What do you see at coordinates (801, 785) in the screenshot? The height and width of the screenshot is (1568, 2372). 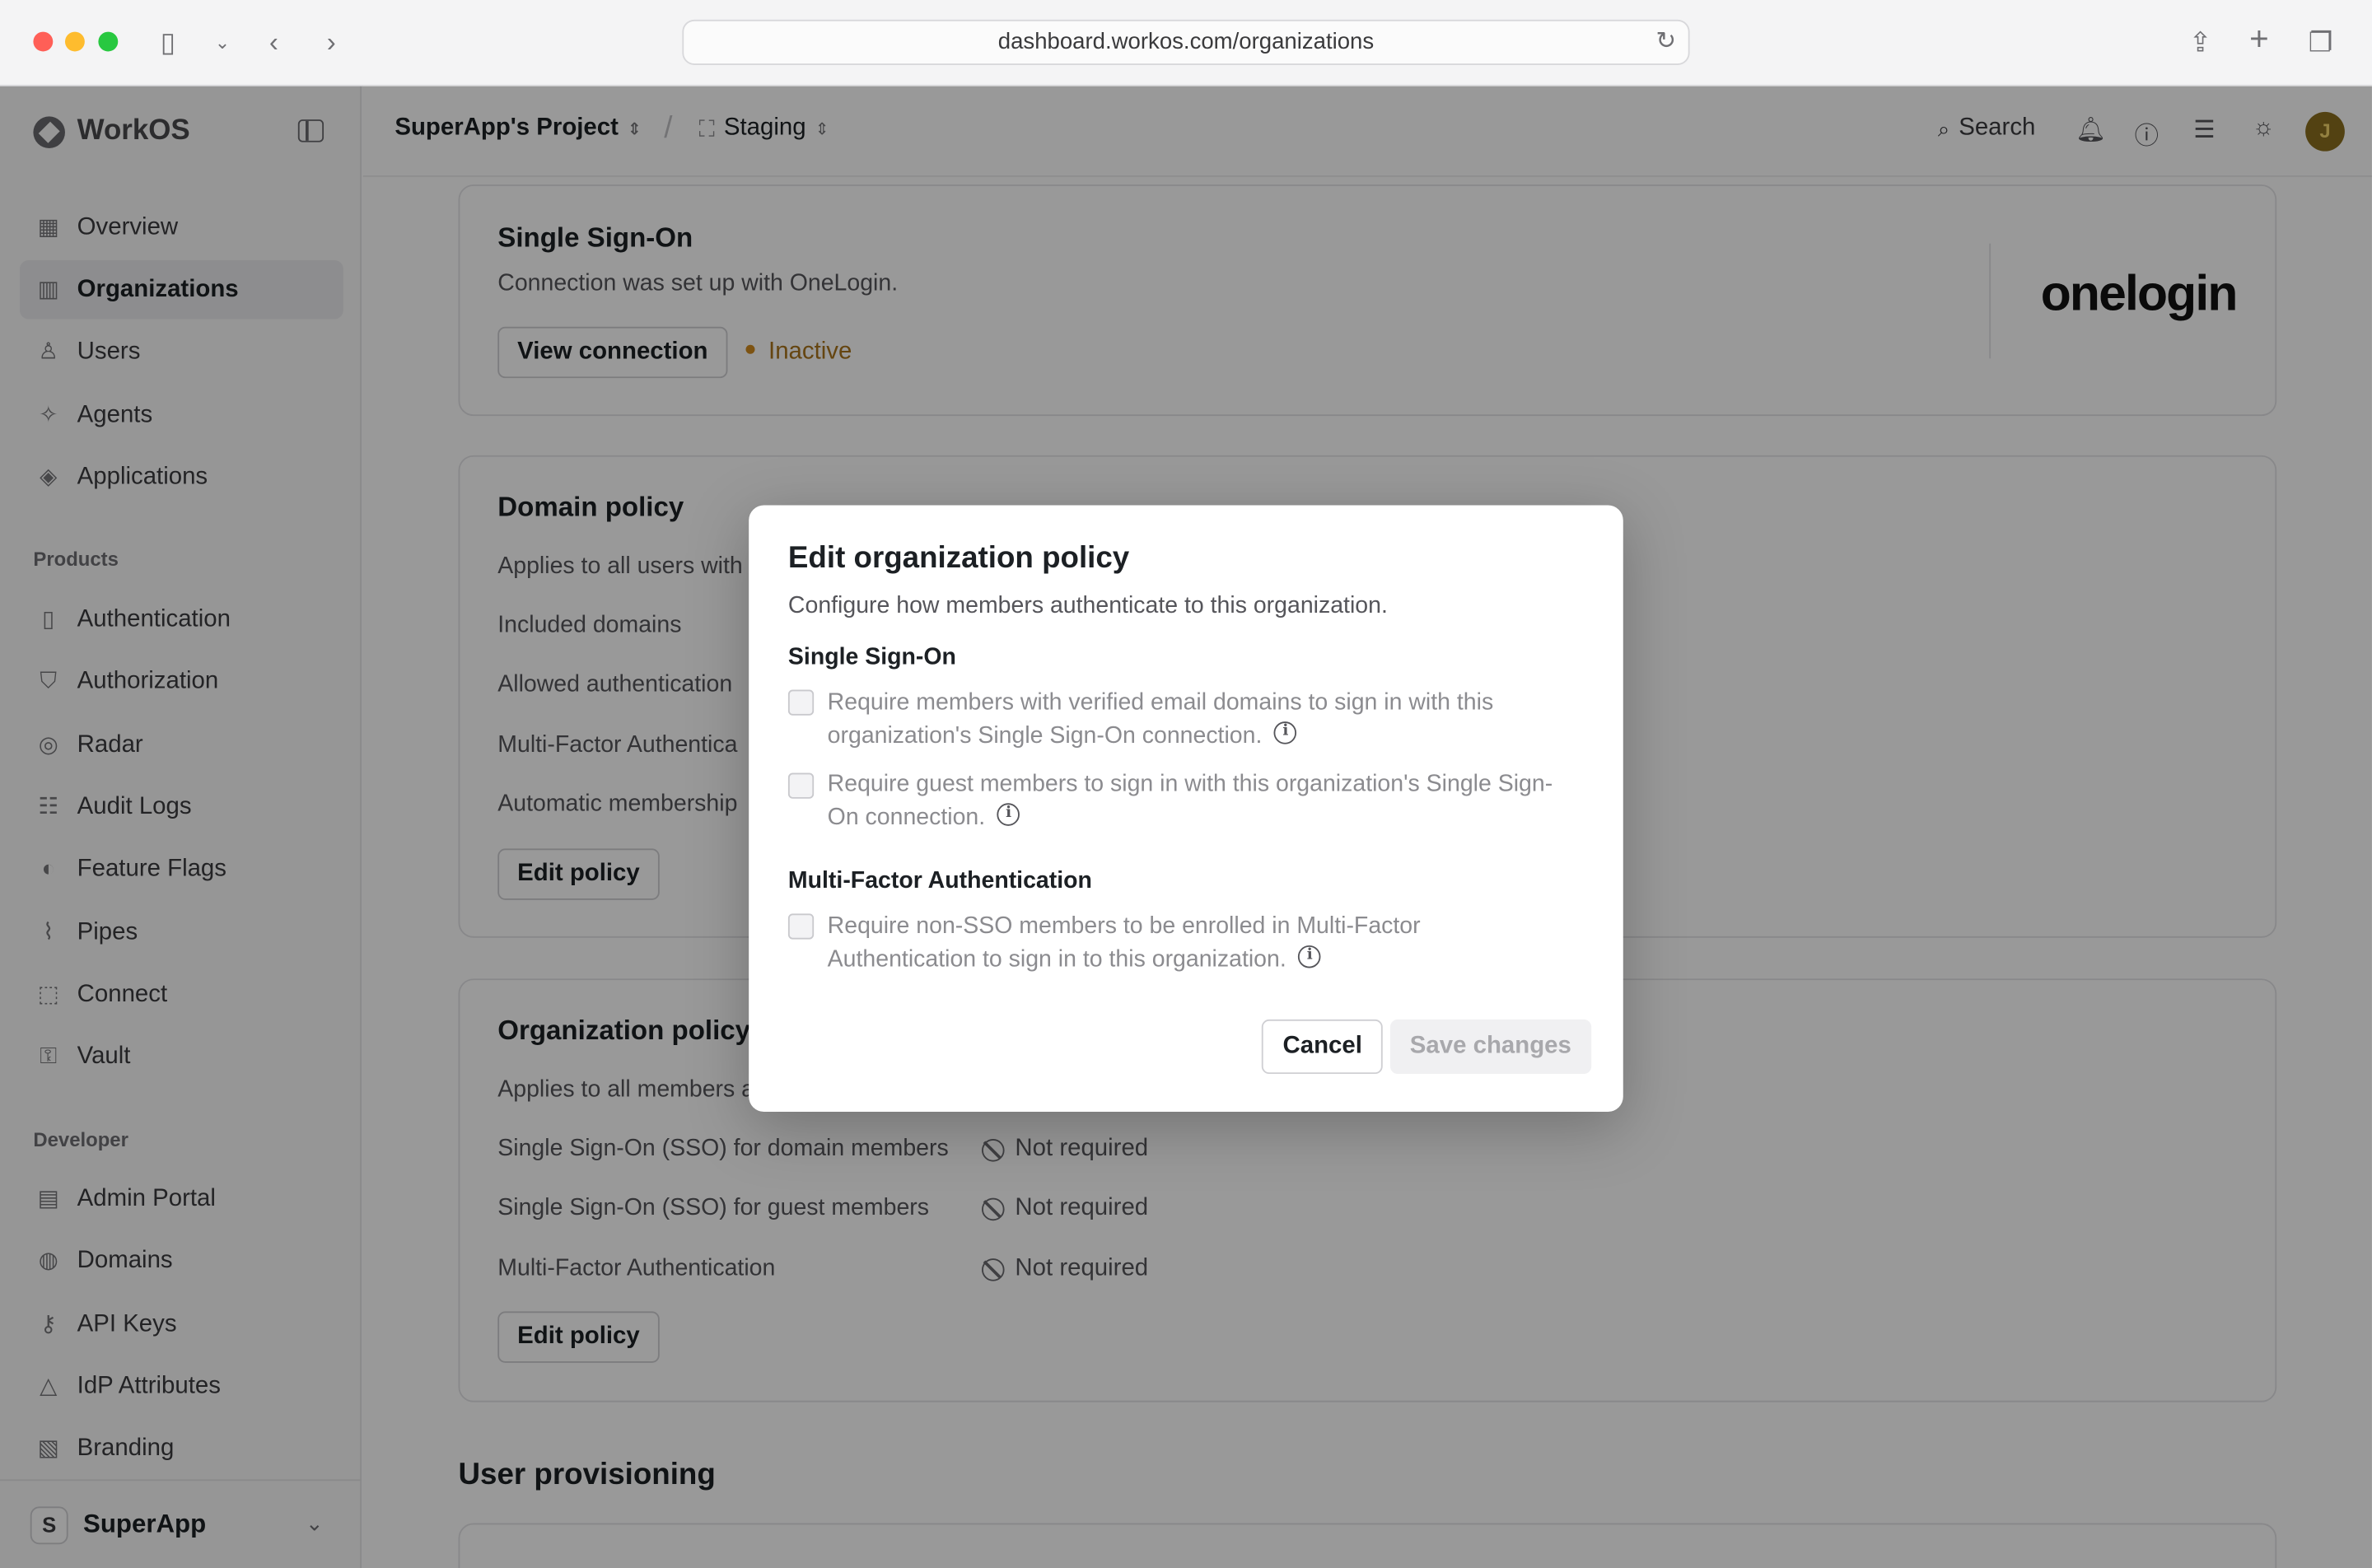 I see `sso-guest-members-checkbox` at bounding box center [801, 785].